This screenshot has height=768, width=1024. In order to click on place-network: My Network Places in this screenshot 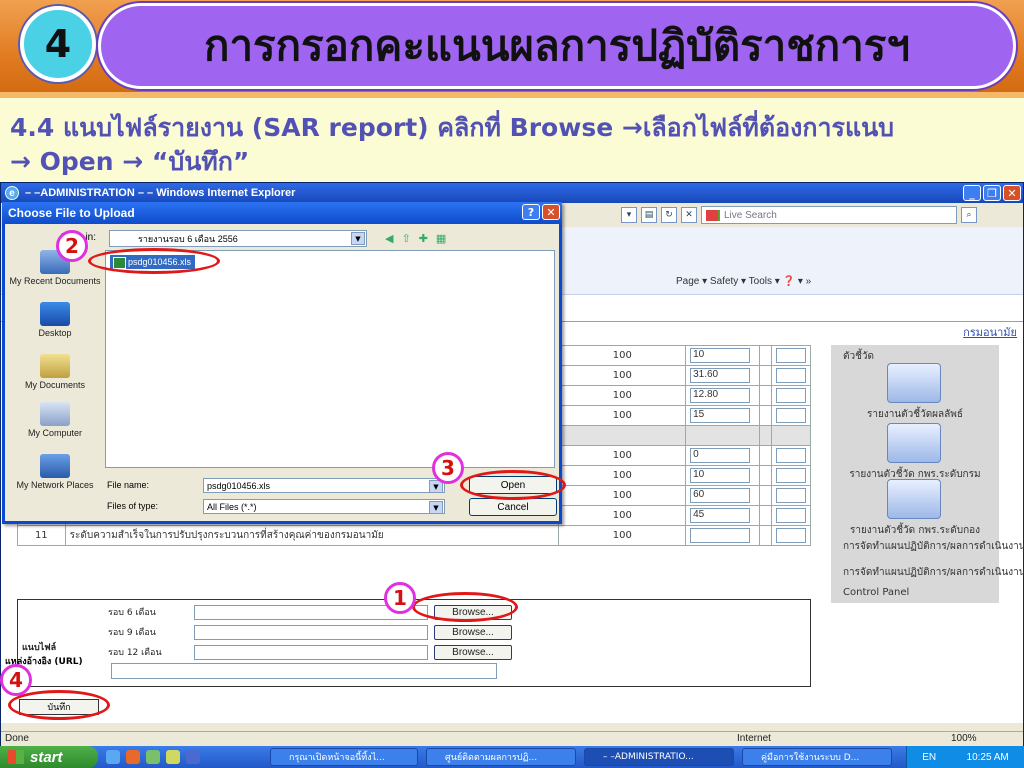, I will do `click(55, 472)`.